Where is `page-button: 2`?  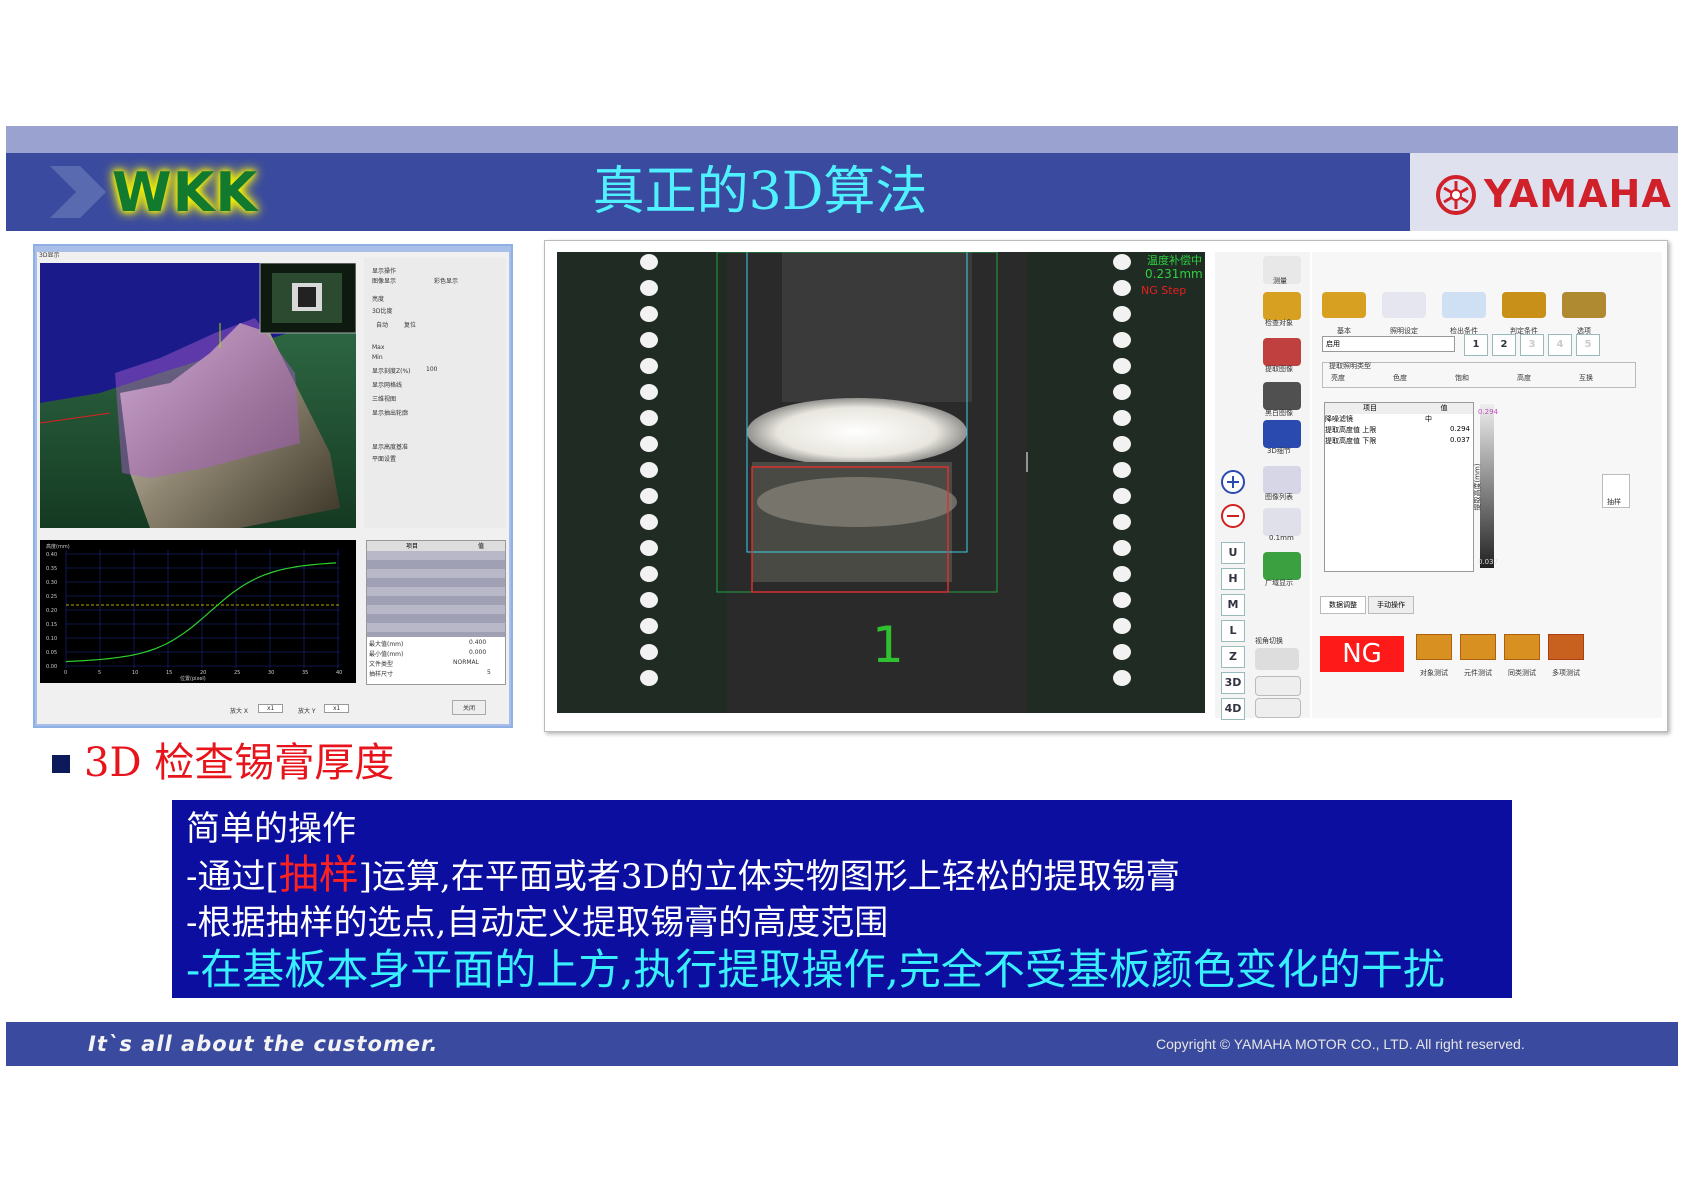 page-button: 2 is located at coordinates (1504, 345).